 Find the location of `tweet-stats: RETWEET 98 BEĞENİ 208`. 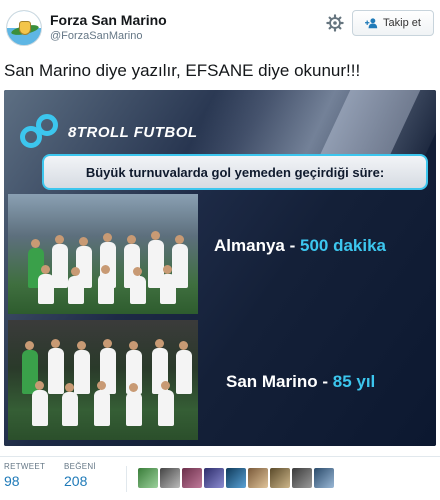

tweet-stats: RETWEET 98 BEĞENİ 208 is located at coordinates (220, 480).